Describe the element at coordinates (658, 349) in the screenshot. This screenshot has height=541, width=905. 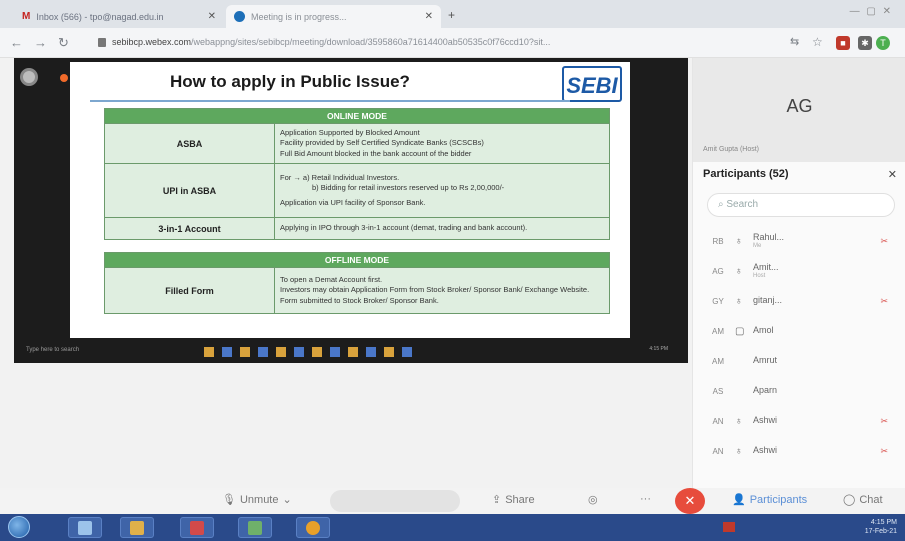
I see `shared-clock: 4:15 PM` at that location.